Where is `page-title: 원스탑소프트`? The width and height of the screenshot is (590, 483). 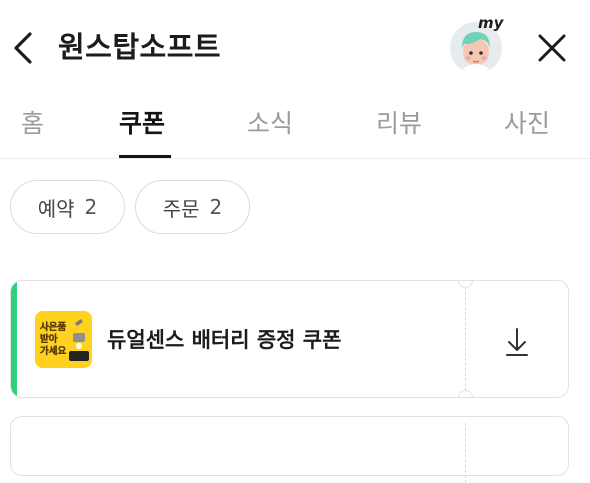
page-title: 원스탑소프트 is located at coordinates (140, 47).